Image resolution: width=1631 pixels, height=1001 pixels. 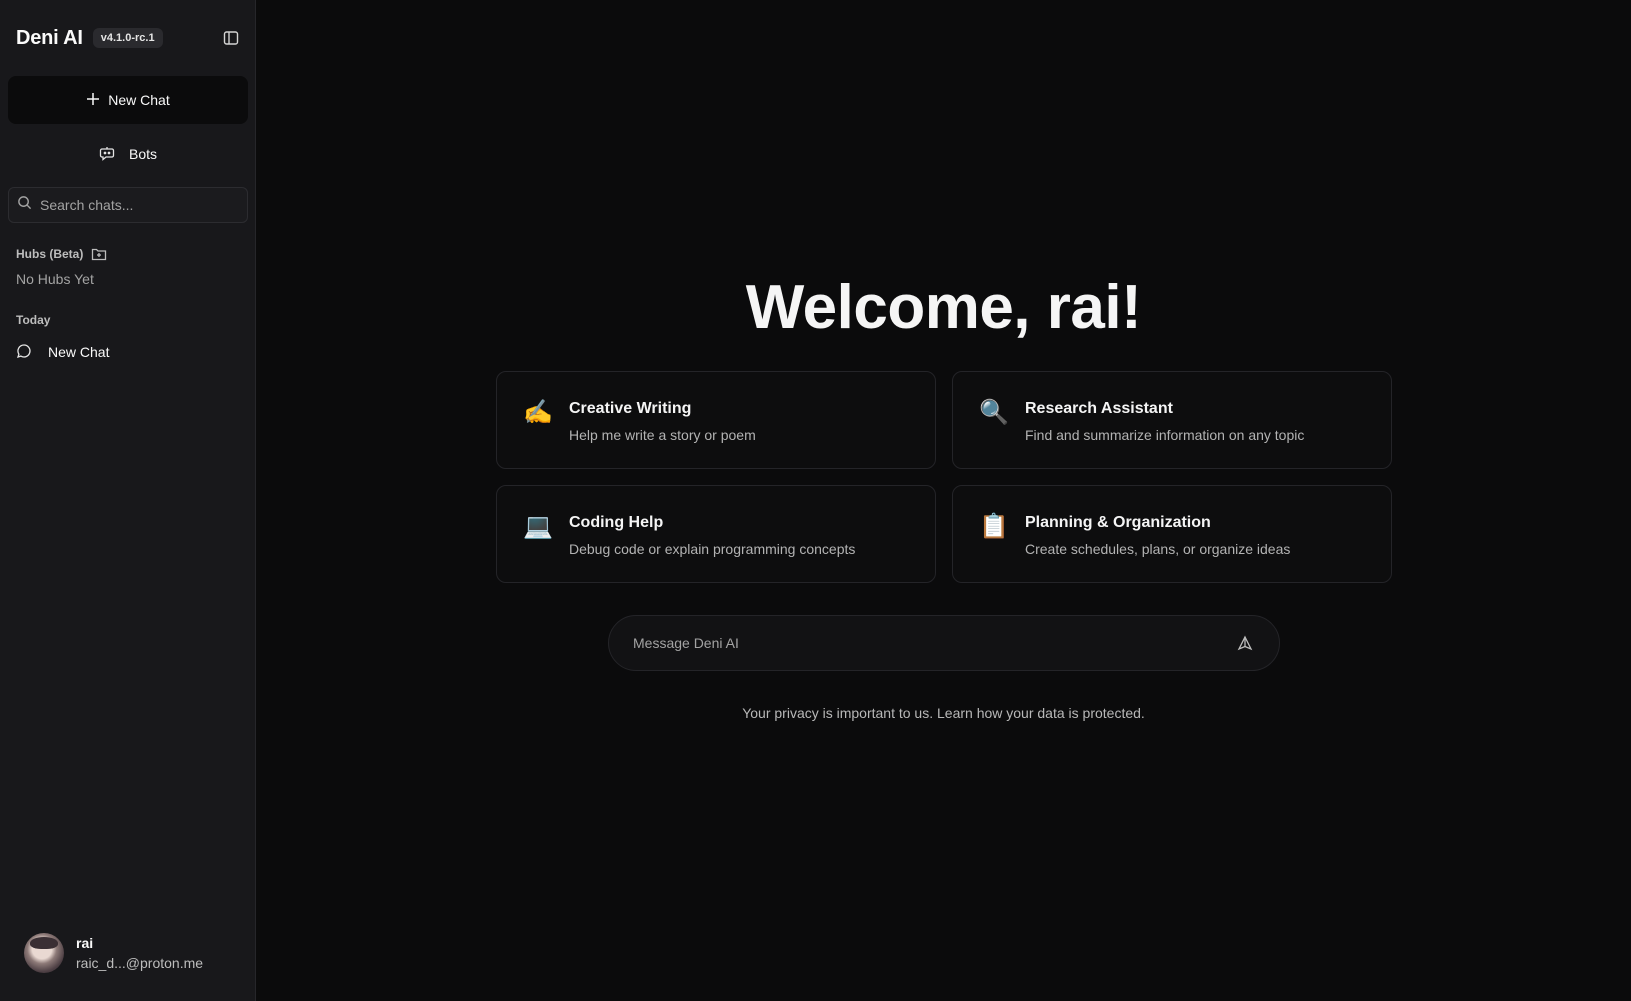 I want to click on laptop-icon: 💻, so click(x=538, y=526).